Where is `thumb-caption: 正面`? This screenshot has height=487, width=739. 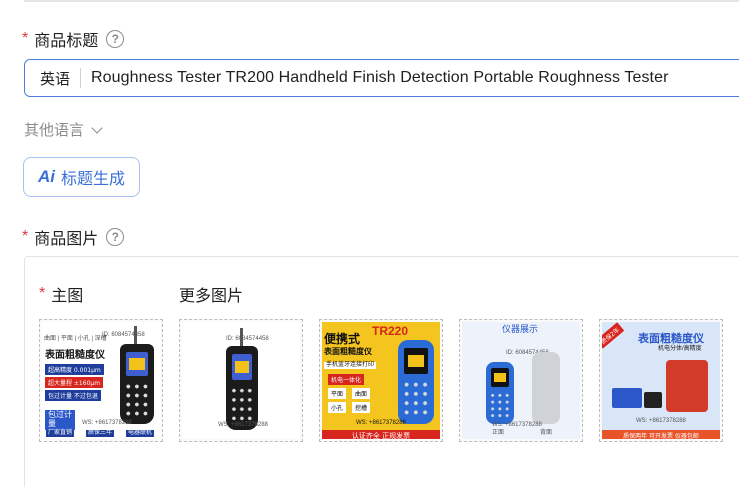 thumb-caption: 正面 is located at coordinates (498, 433).